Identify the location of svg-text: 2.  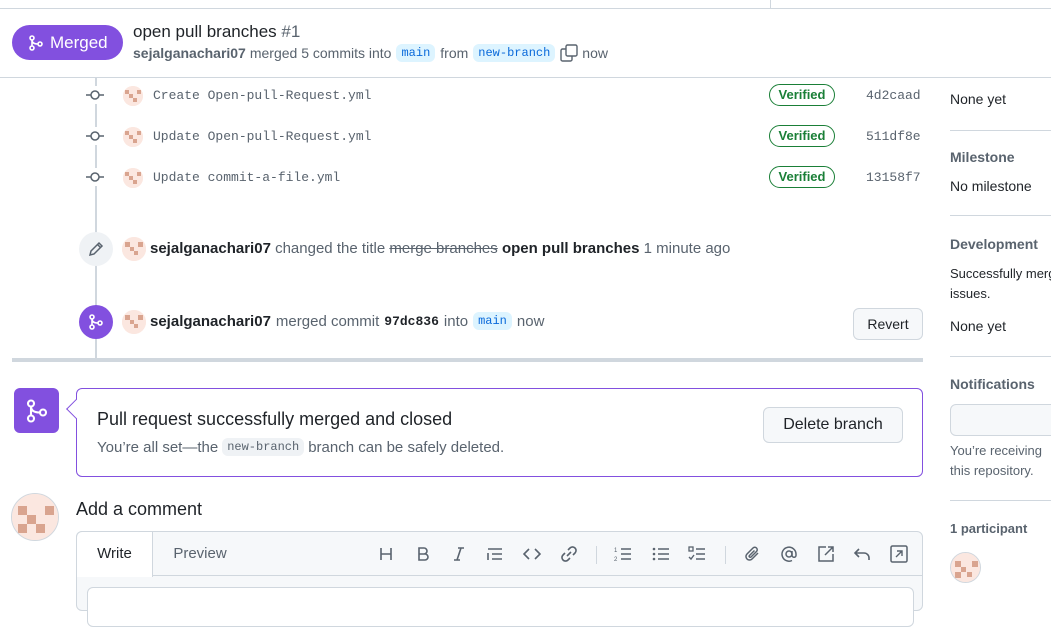
(616, 559).